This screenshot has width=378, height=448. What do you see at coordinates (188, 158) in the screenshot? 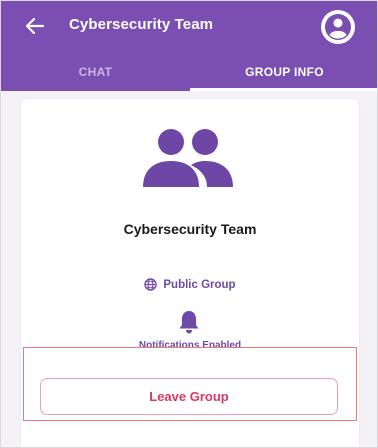
I see `group-icon` at bounding box center [188, 158].